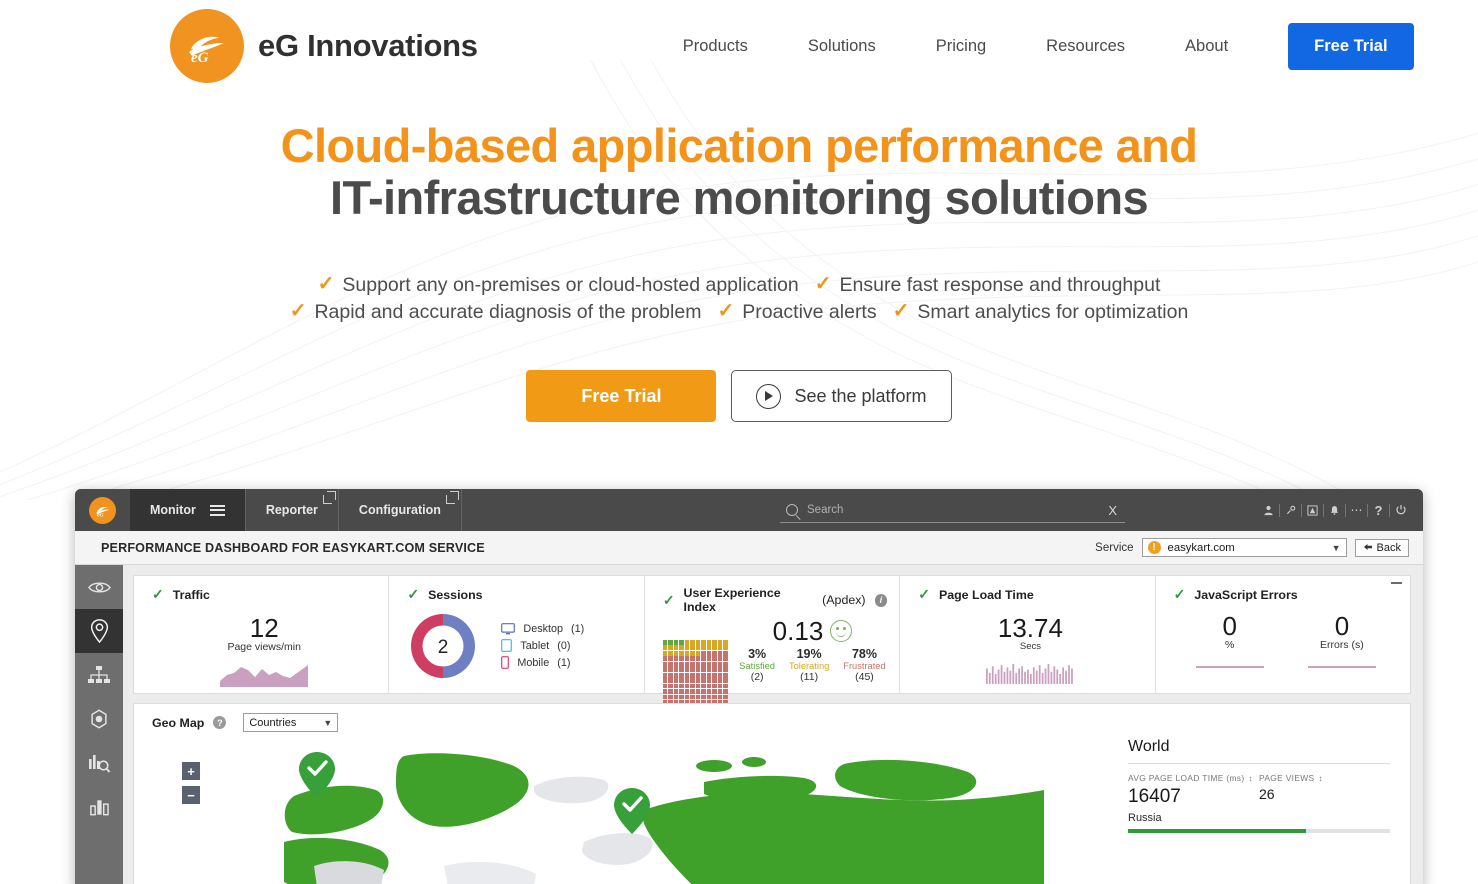 This screenshot has width=1478, height=884. I want to click on hero-bullet-4-label: Proactive alerts, so click(809, 311).